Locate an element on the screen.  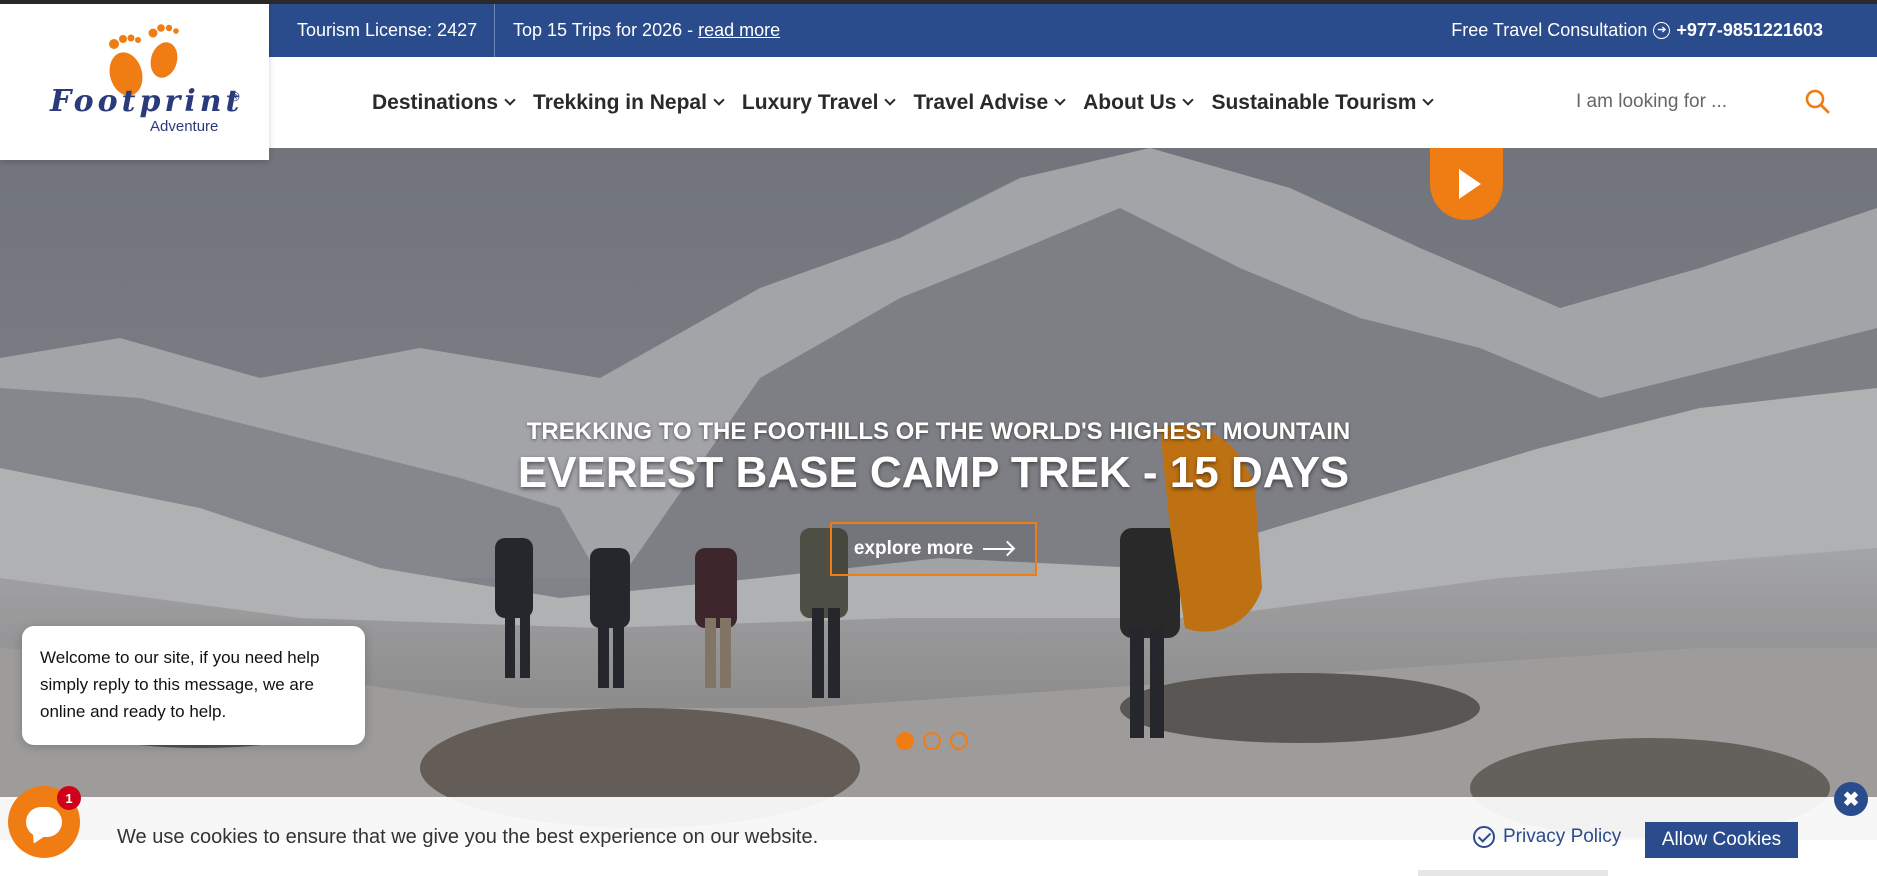
promo-text: Top 15 Trips for 2026 - read more is located at coordinates (646, 30).